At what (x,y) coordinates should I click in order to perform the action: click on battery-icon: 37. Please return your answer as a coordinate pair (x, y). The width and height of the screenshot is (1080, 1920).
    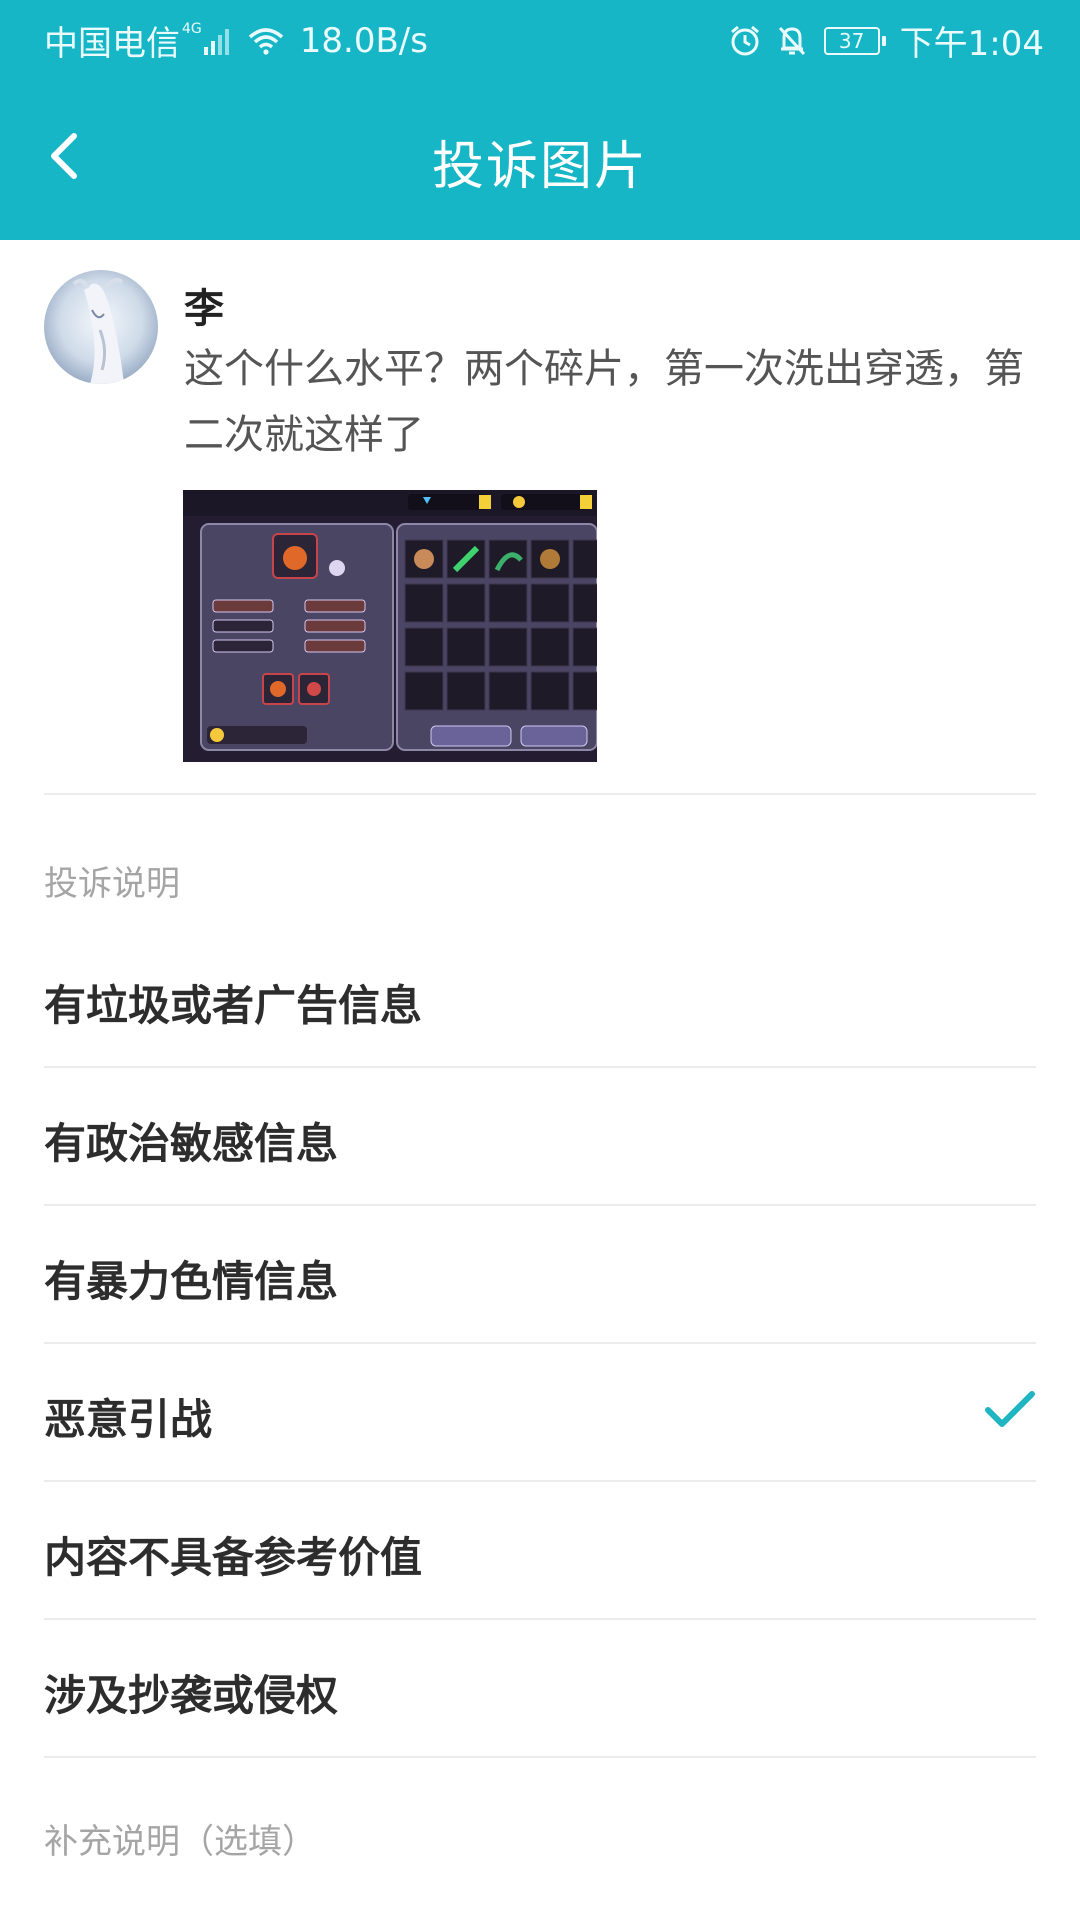
    Looking at the image, I should click on (854, 40).